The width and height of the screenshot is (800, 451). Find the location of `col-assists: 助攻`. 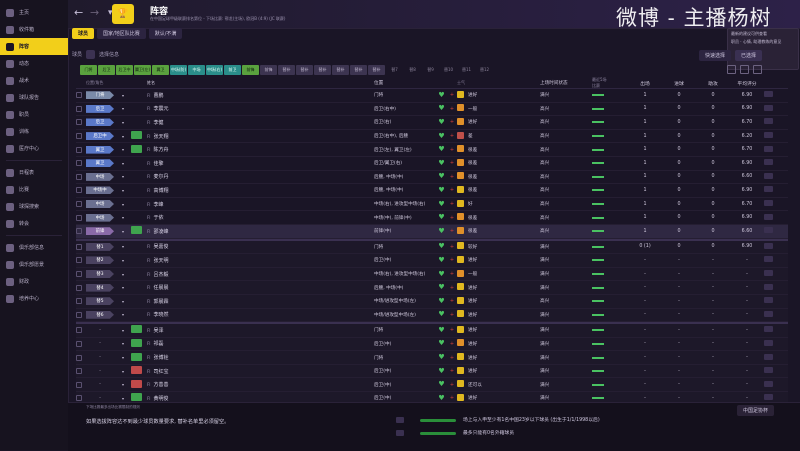

col-assists: 助攻 is located at coordinates (713, 83).